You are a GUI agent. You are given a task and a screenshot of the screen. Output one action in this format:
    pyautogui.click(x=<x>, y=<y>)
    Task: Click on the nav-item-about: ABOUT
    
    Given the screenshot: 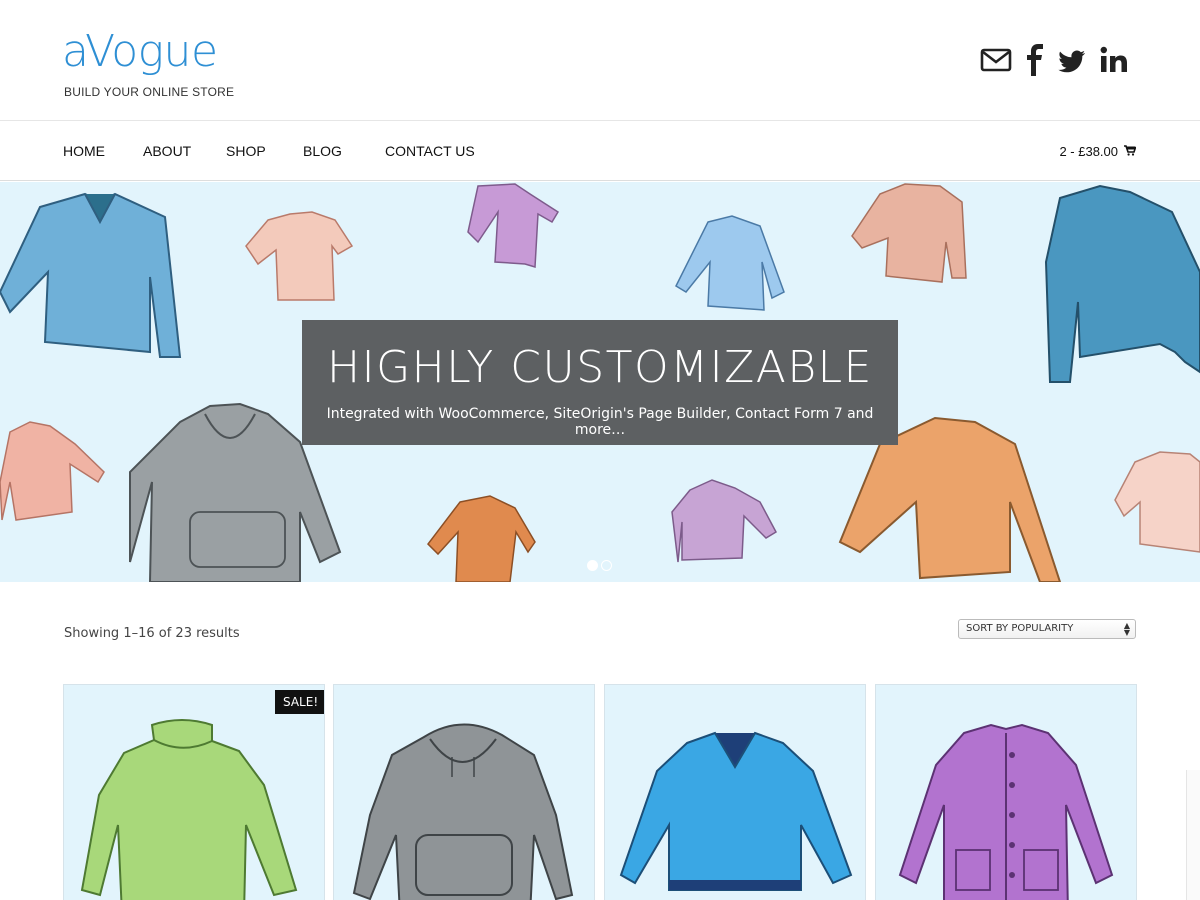 What is the action you would take?
    pyautogui.click(x=167, y=151)
    